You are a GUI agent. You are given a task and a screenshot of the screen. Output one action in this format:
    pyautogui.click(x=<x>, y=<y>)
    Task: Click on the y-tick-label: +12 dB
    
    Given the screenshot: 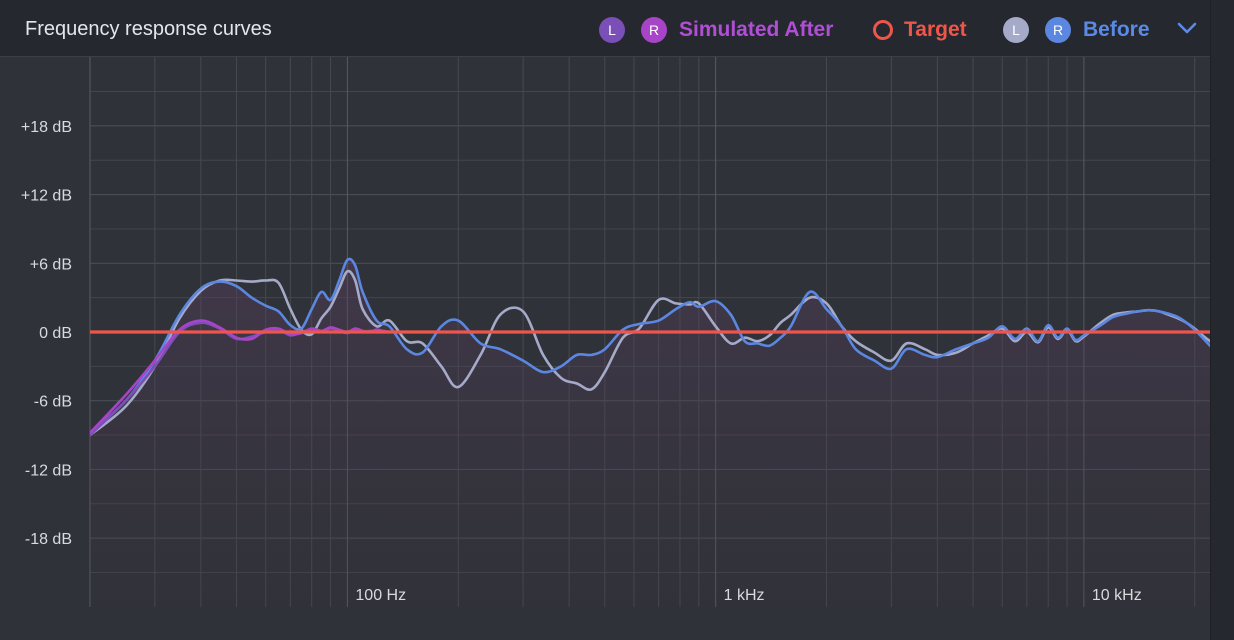 What is the action you would take?
    pyautogui.click(x=46, y=196)
    